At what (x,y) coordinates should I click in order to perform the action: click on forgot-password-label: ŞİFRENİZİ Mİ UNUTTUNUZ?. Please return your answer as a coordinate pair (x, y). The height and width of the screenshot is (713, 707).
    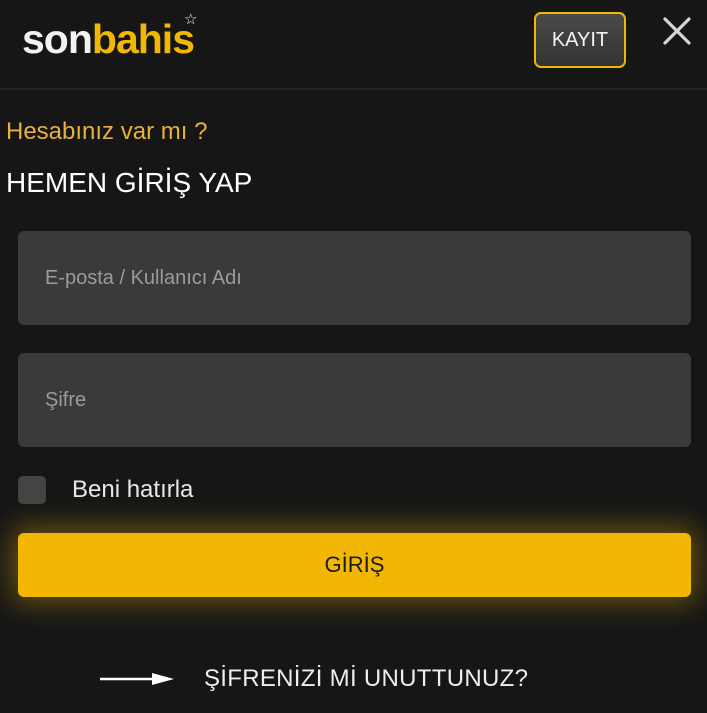
    Looking at the image, I should click on (366, 678).